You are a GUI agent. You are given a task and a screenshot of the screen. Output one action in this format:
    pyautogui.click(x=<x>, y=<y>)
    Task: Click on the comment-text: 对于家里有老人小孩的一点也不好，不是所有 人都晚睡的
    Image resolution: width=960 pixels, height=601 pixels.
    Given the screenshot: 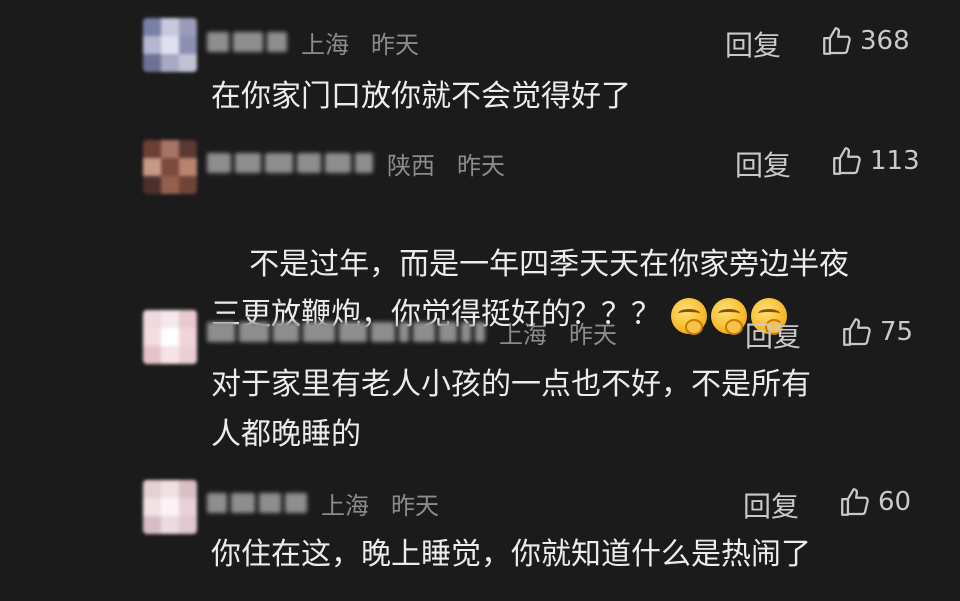 What is the action you would take?
    pyautogui.click(x=511, y=409)
    